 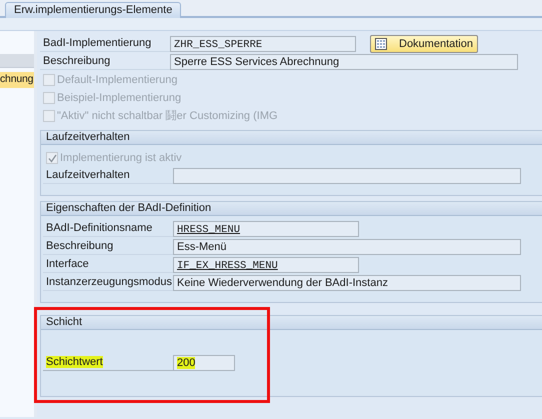 I want to click on checkbox-label: Beispiel-Implementierung, so click(x=119, y=98).